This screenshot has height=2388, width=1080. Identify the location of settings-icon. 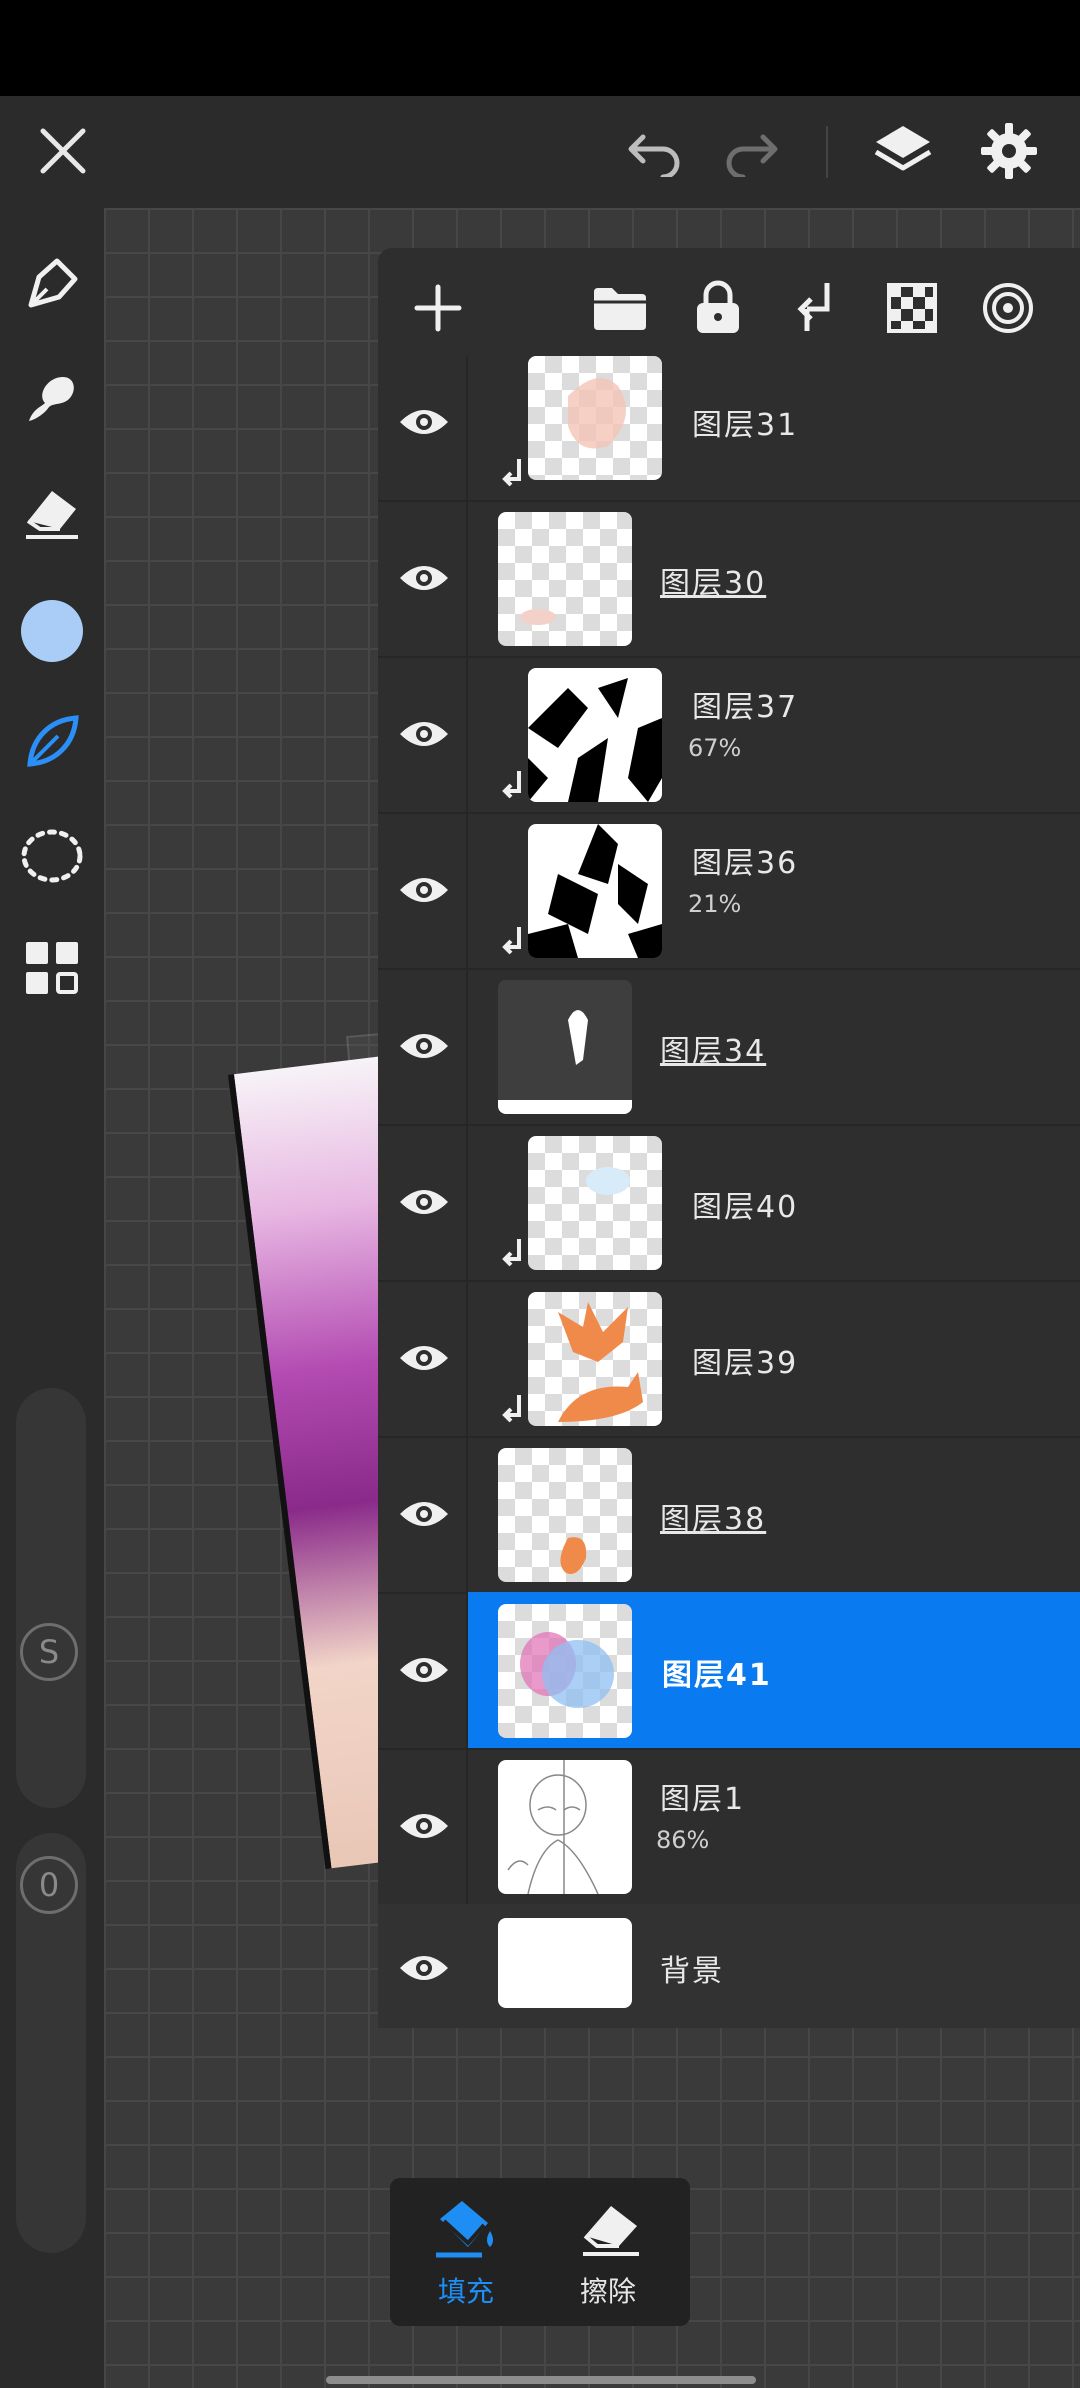
(1009, 151).